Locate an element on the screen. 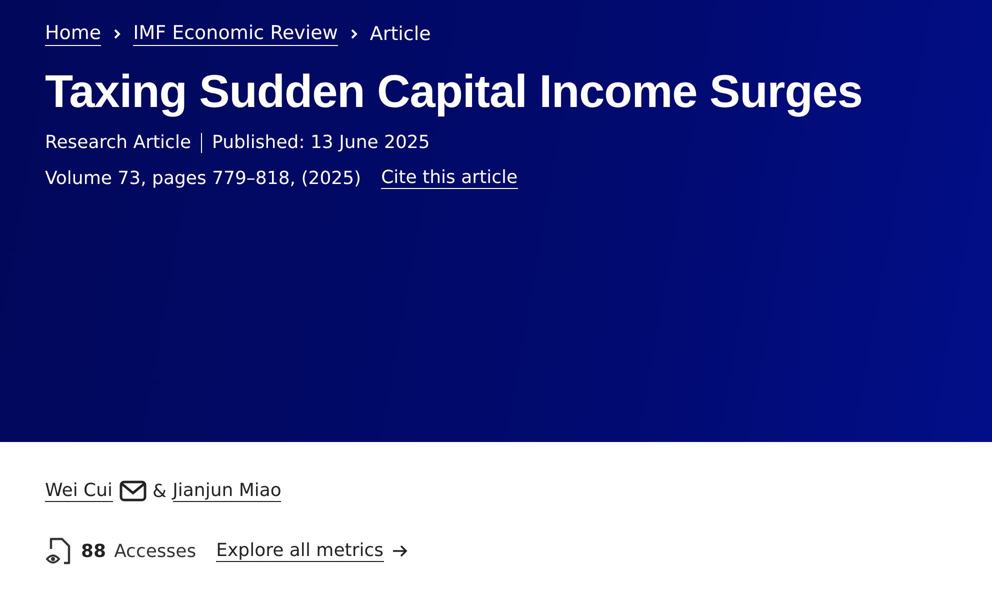  article-type: Research Article is located at coordinates (118, 142).